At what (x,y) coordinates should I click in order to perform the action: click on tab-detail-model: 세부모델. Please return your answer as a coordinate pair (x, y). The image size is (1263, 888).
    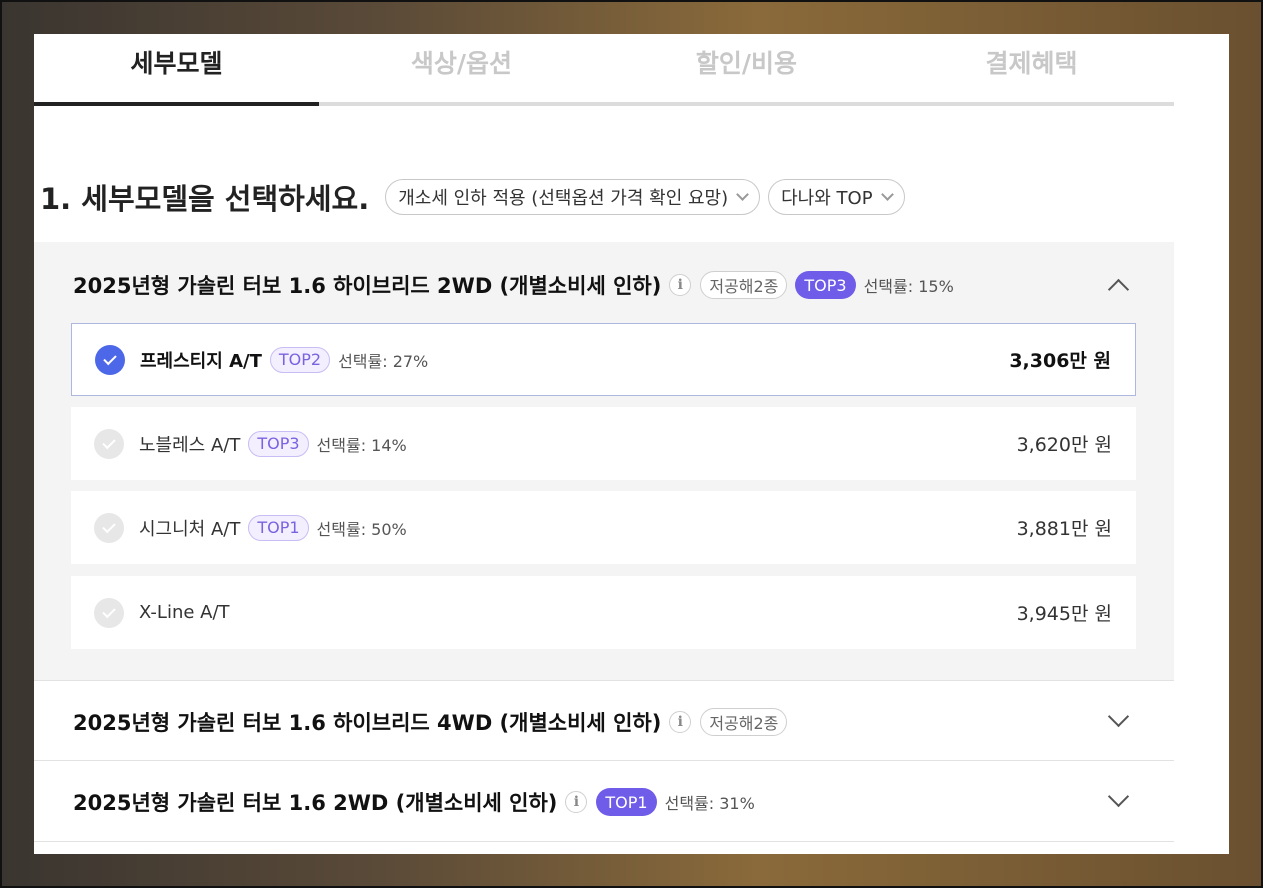
    Looking at the image, I should click on (176, 70).